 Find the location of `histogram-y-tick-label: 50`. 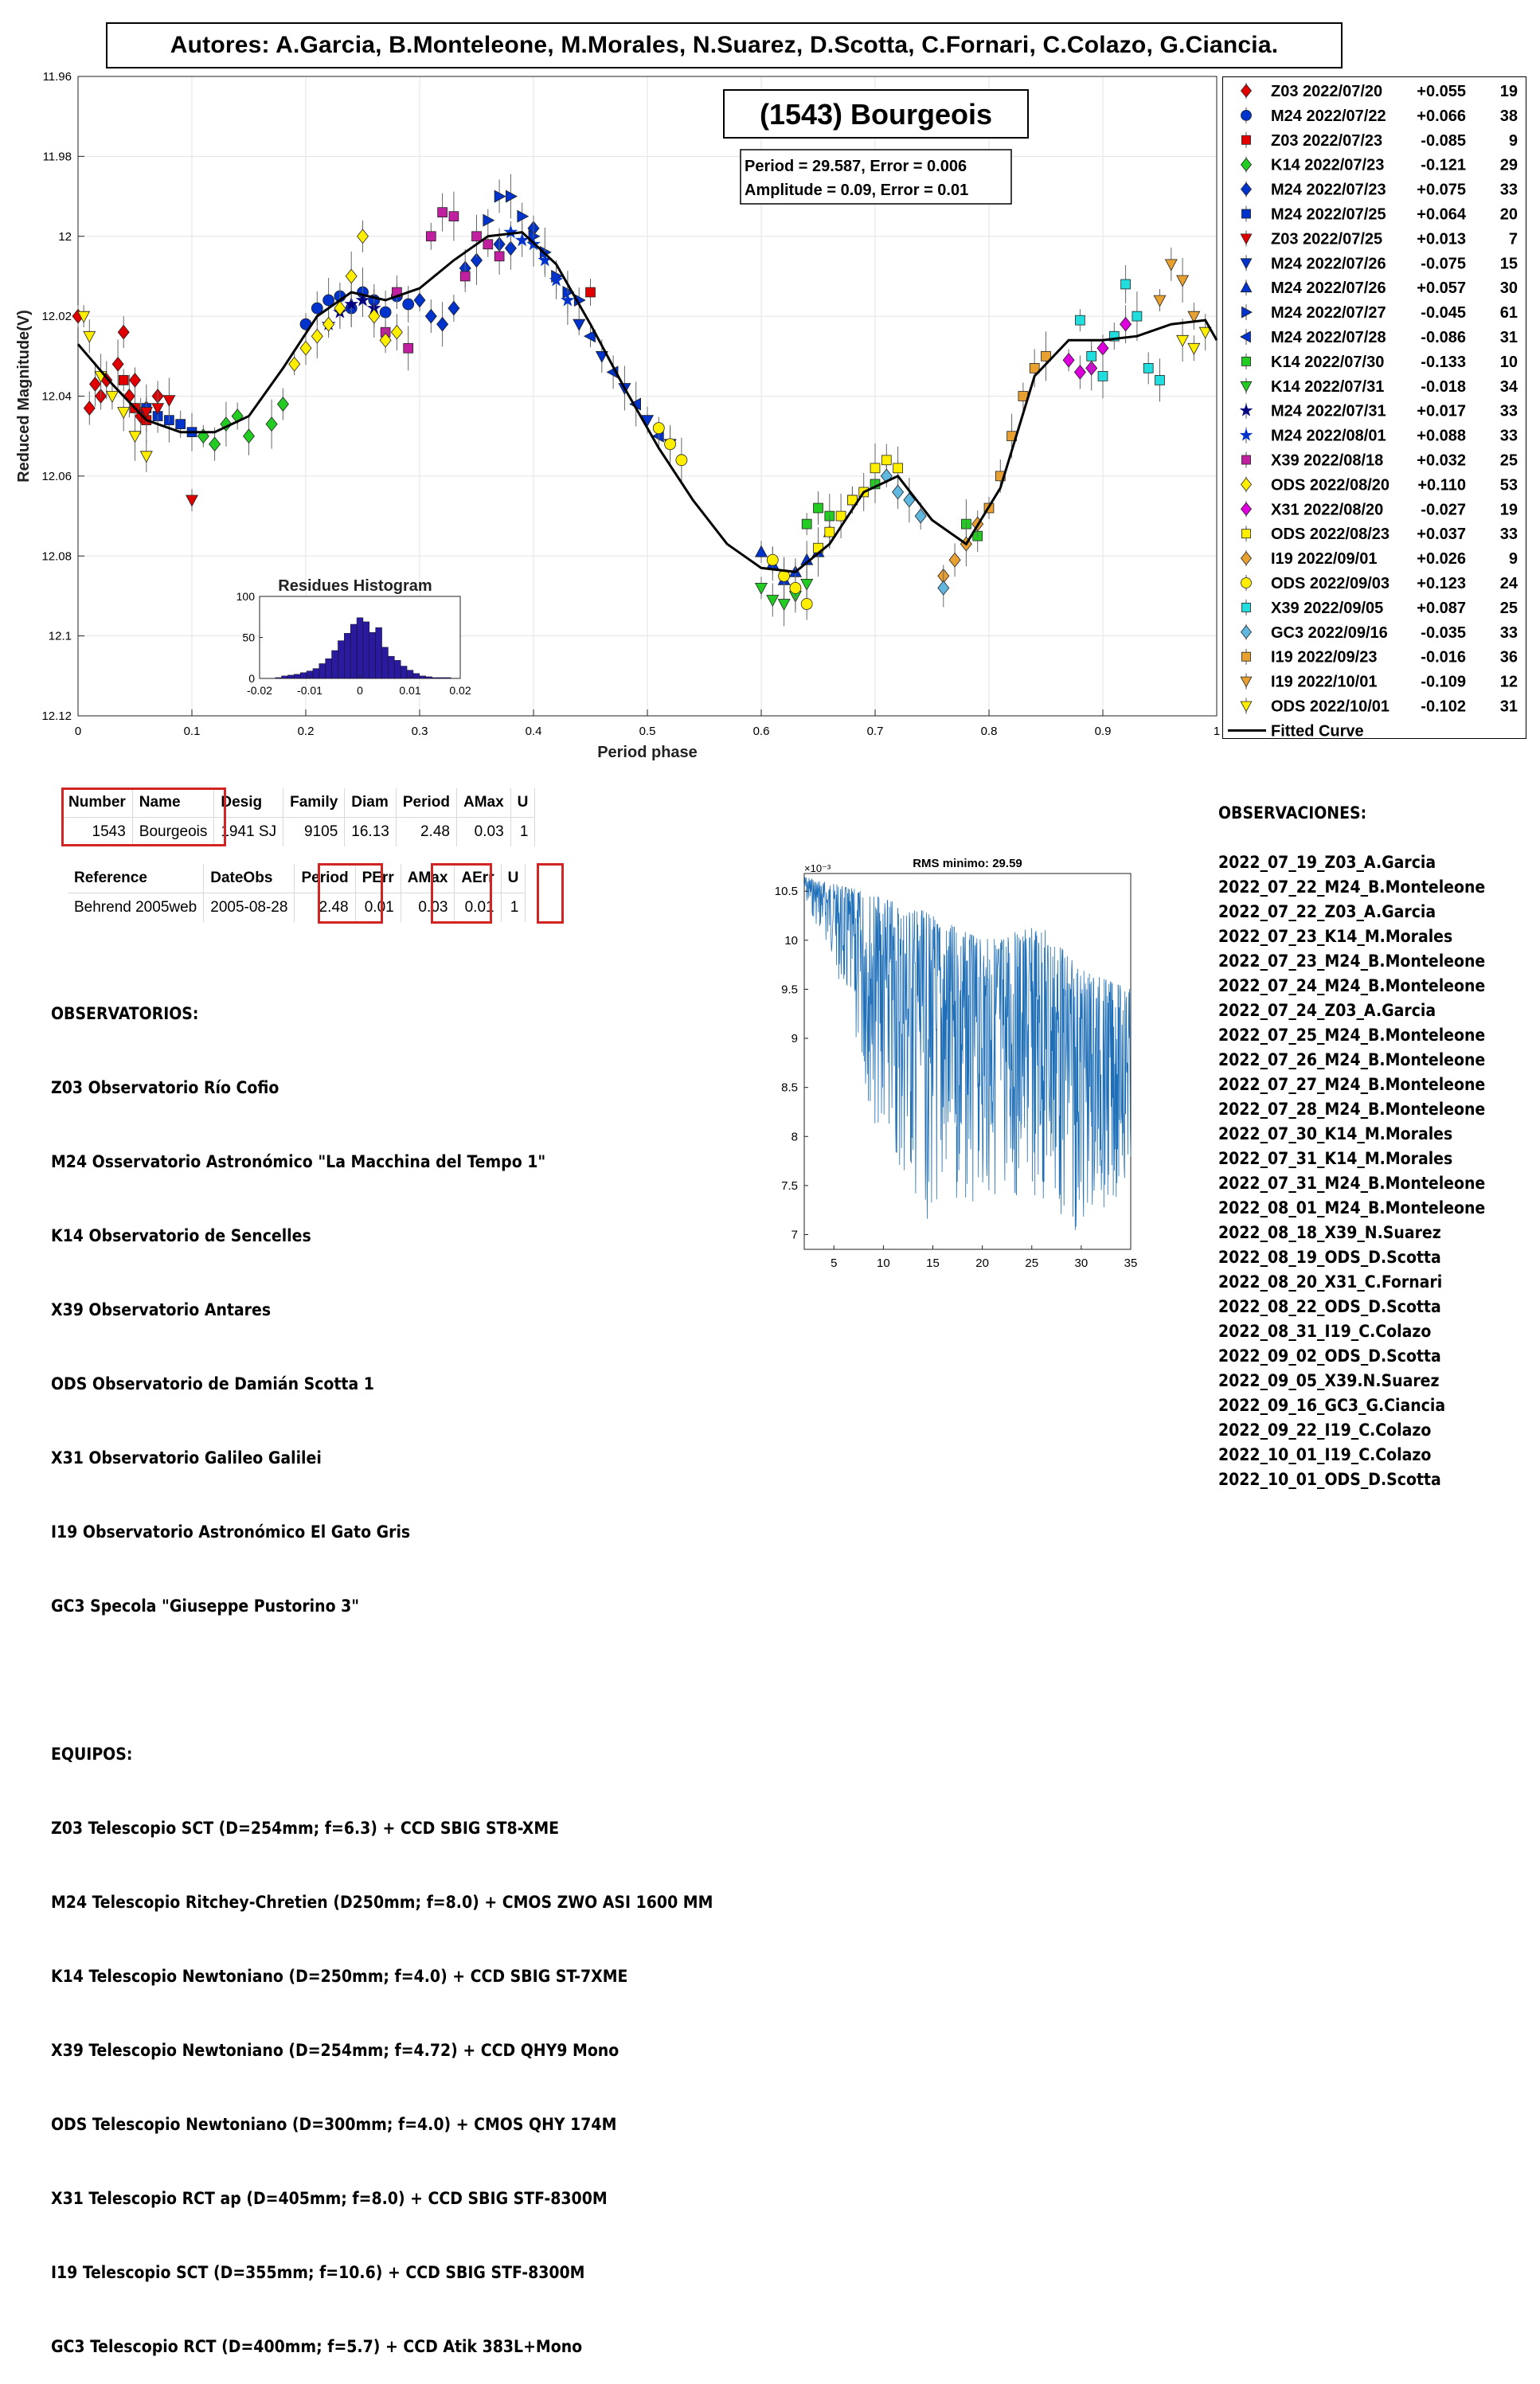

histogram-y-tick-label: 50 is located at coordinates (248, 638).